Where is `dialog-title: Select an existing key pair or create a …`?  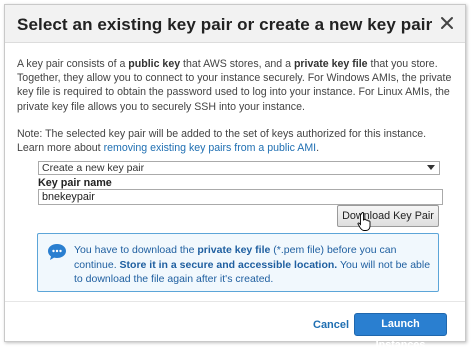
dialog-title: Select an existing key pair or create a … is located at coordinates (225, 24).